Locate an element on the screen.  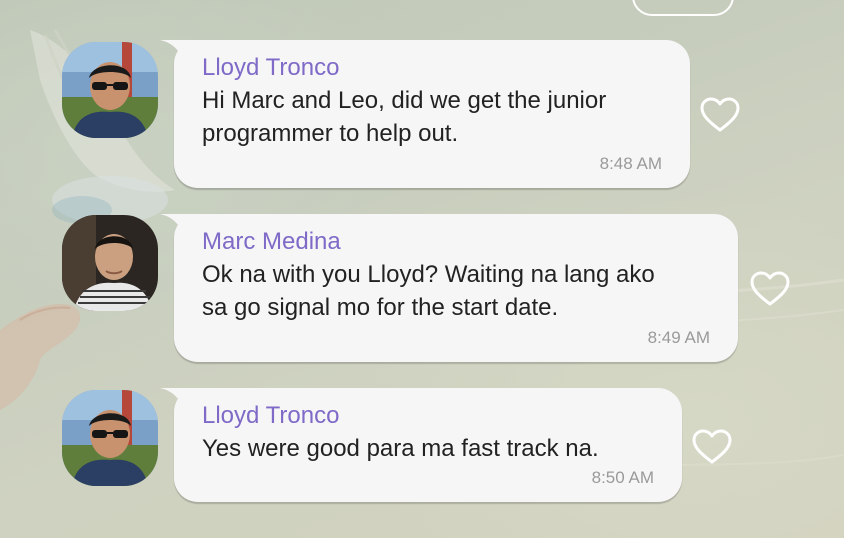
message-text-line: Hi Marc and Leo, did we get the junior is located at coordinates (404, 100).